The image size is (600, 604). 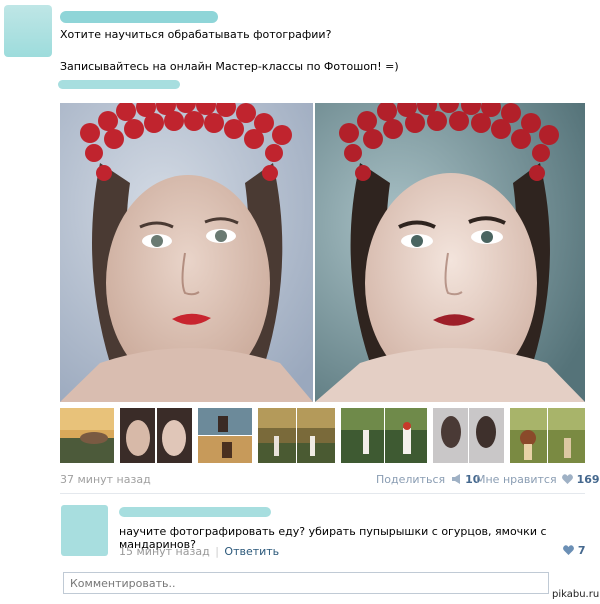 What do you see at coordinates (28, 31) in the screenshot?
I see `author-avatar` at bounding box center [28, 31].